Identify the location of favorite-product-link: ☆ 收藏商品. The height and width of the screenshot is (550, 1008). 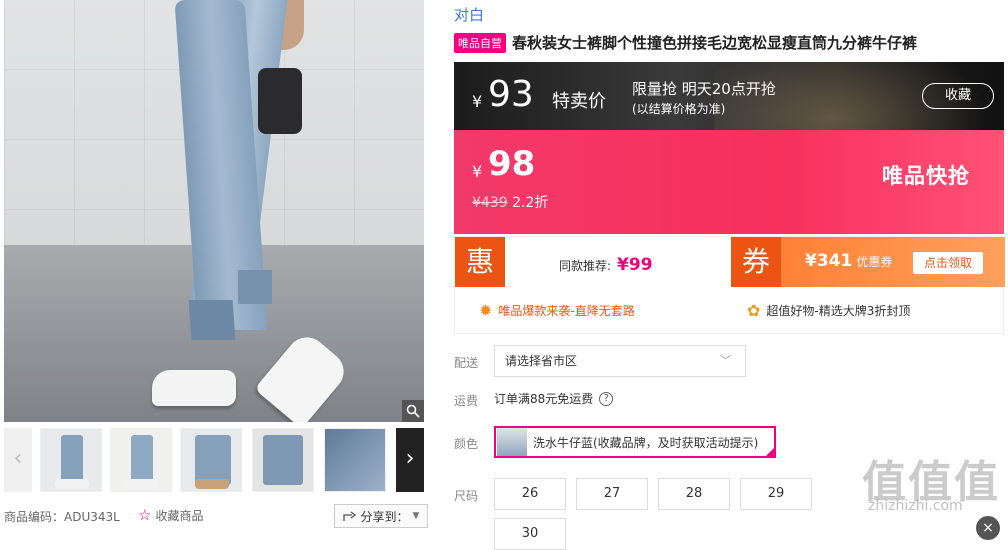
(170, 515).